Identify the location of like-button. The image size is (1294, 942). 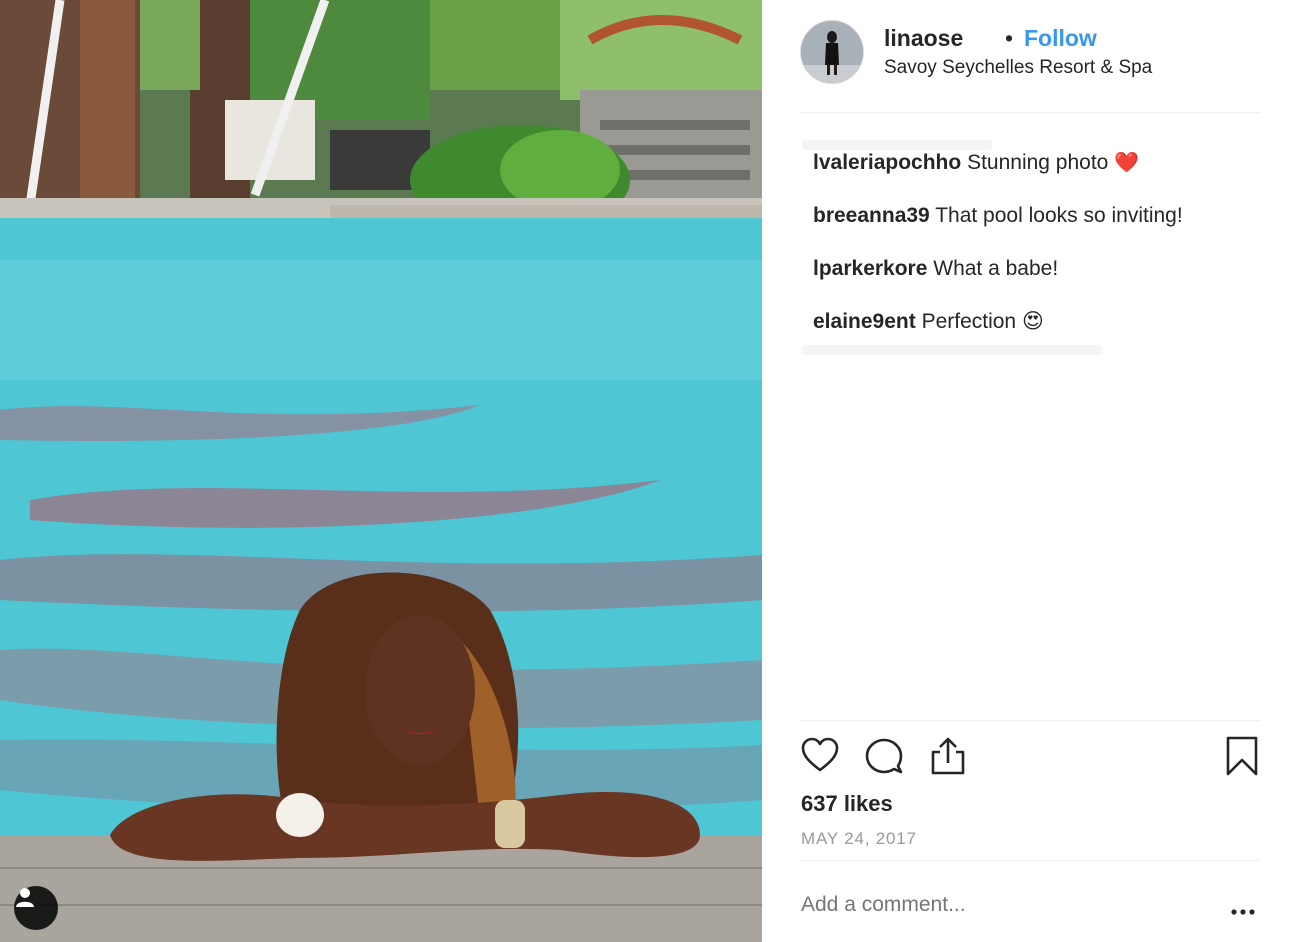
(820, 758).